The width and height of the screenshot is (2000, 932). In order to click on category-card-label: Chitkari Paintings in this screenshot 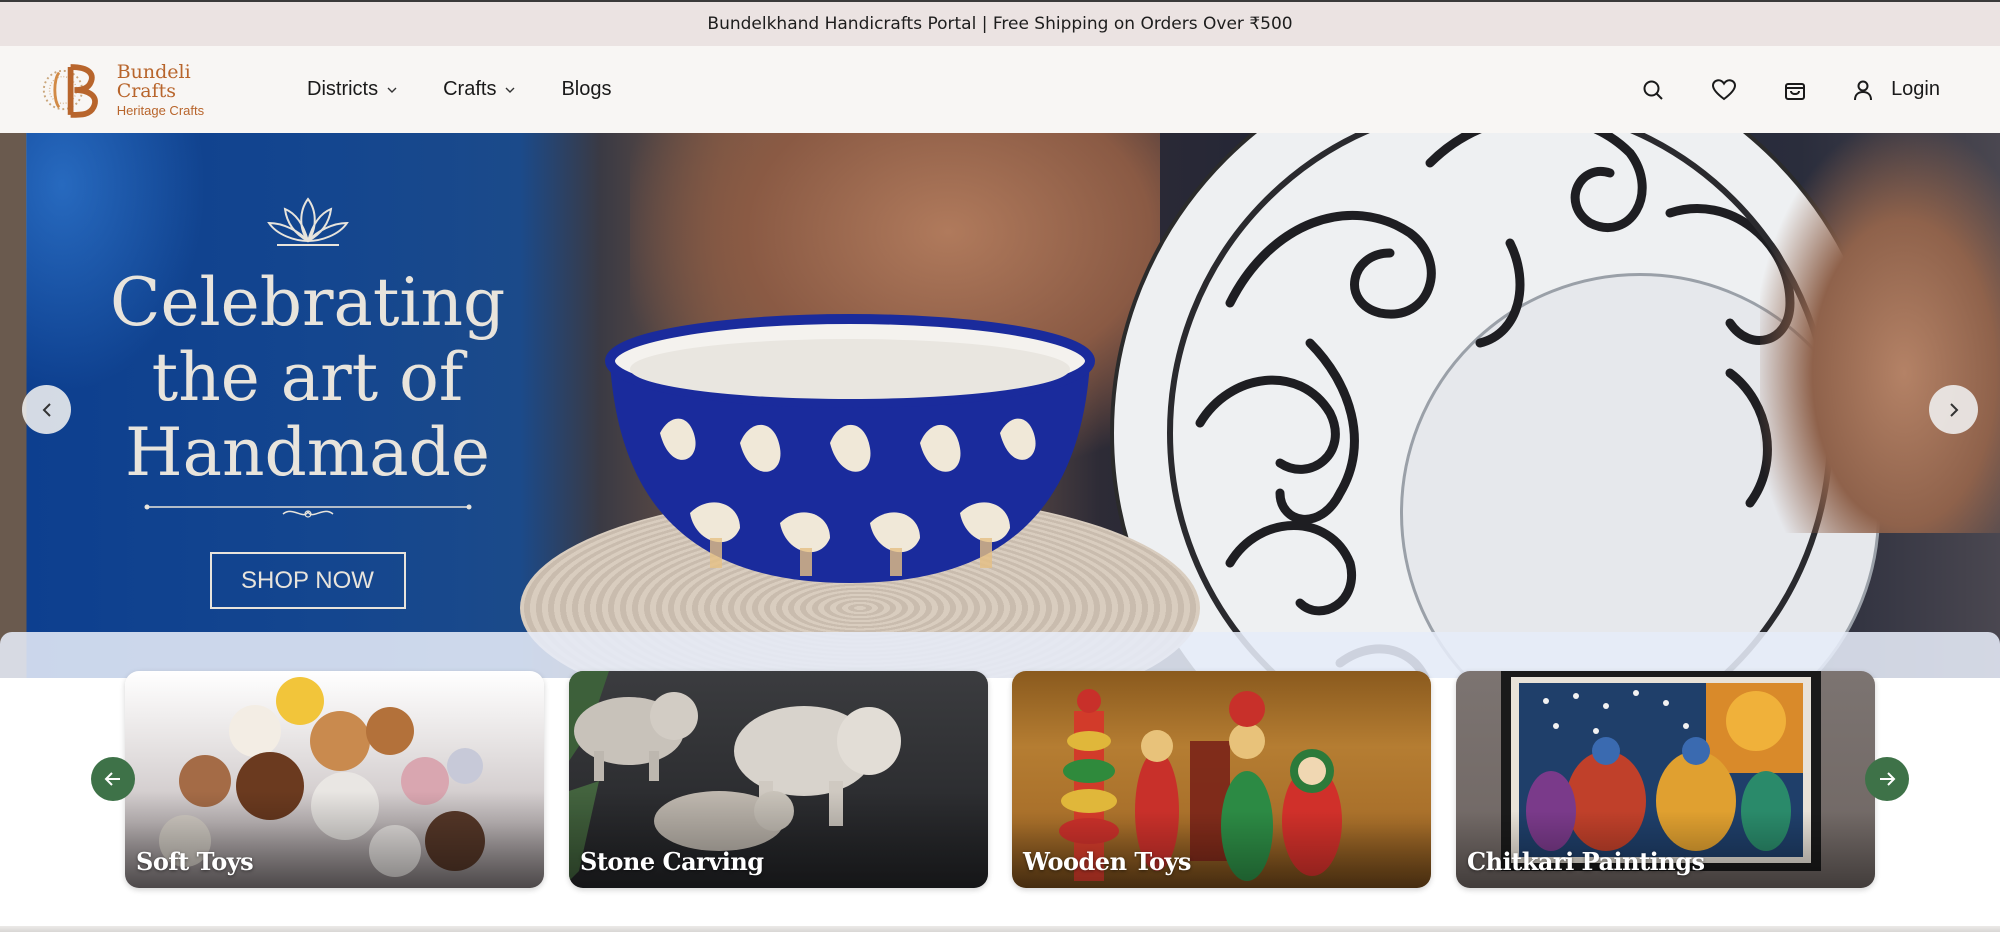, I will do `click(1586, 861)`.